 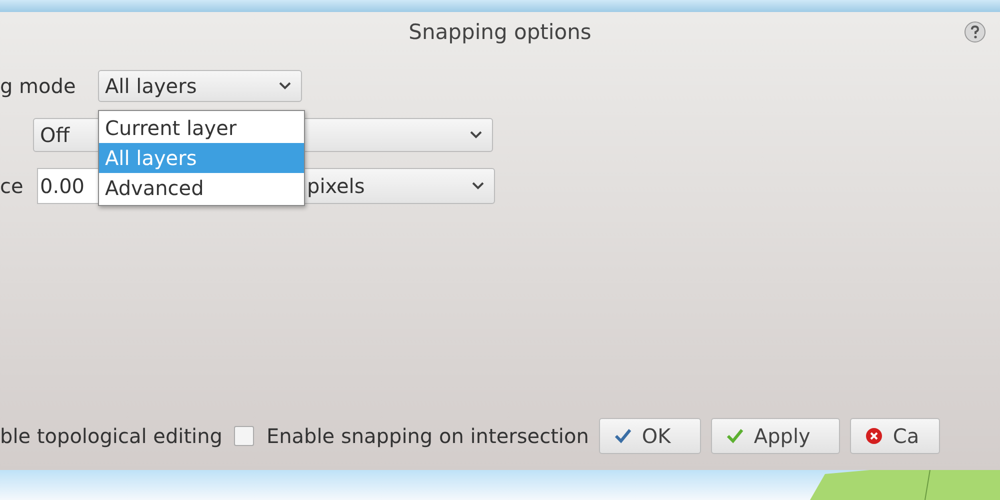 I want to click on field-label: ce, so click(x=12, y=186).